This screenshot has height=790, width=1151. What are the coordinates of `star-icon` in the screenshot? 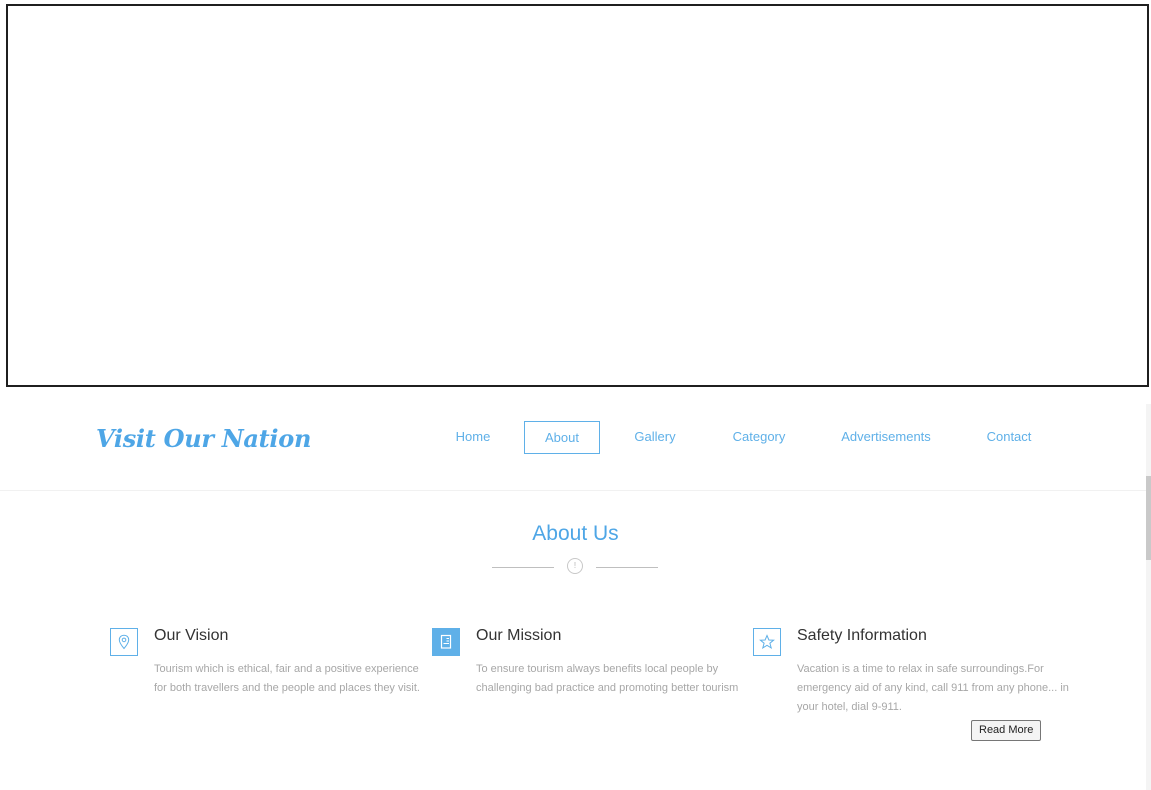 It's located at (767, 642).